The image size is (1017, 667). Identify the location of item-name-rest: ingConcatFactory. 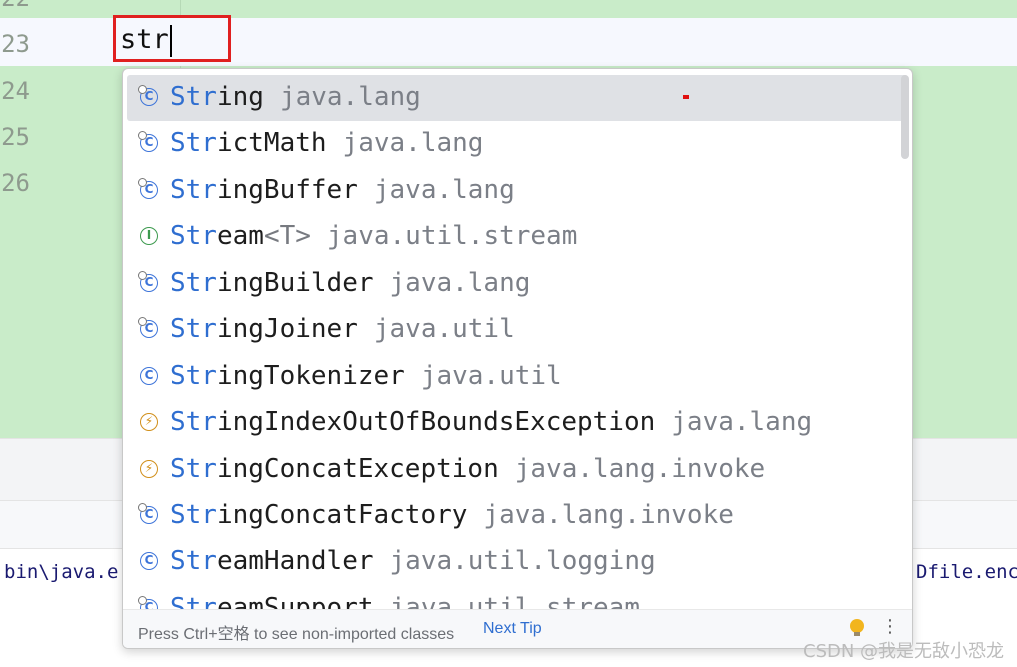
(342, 515).